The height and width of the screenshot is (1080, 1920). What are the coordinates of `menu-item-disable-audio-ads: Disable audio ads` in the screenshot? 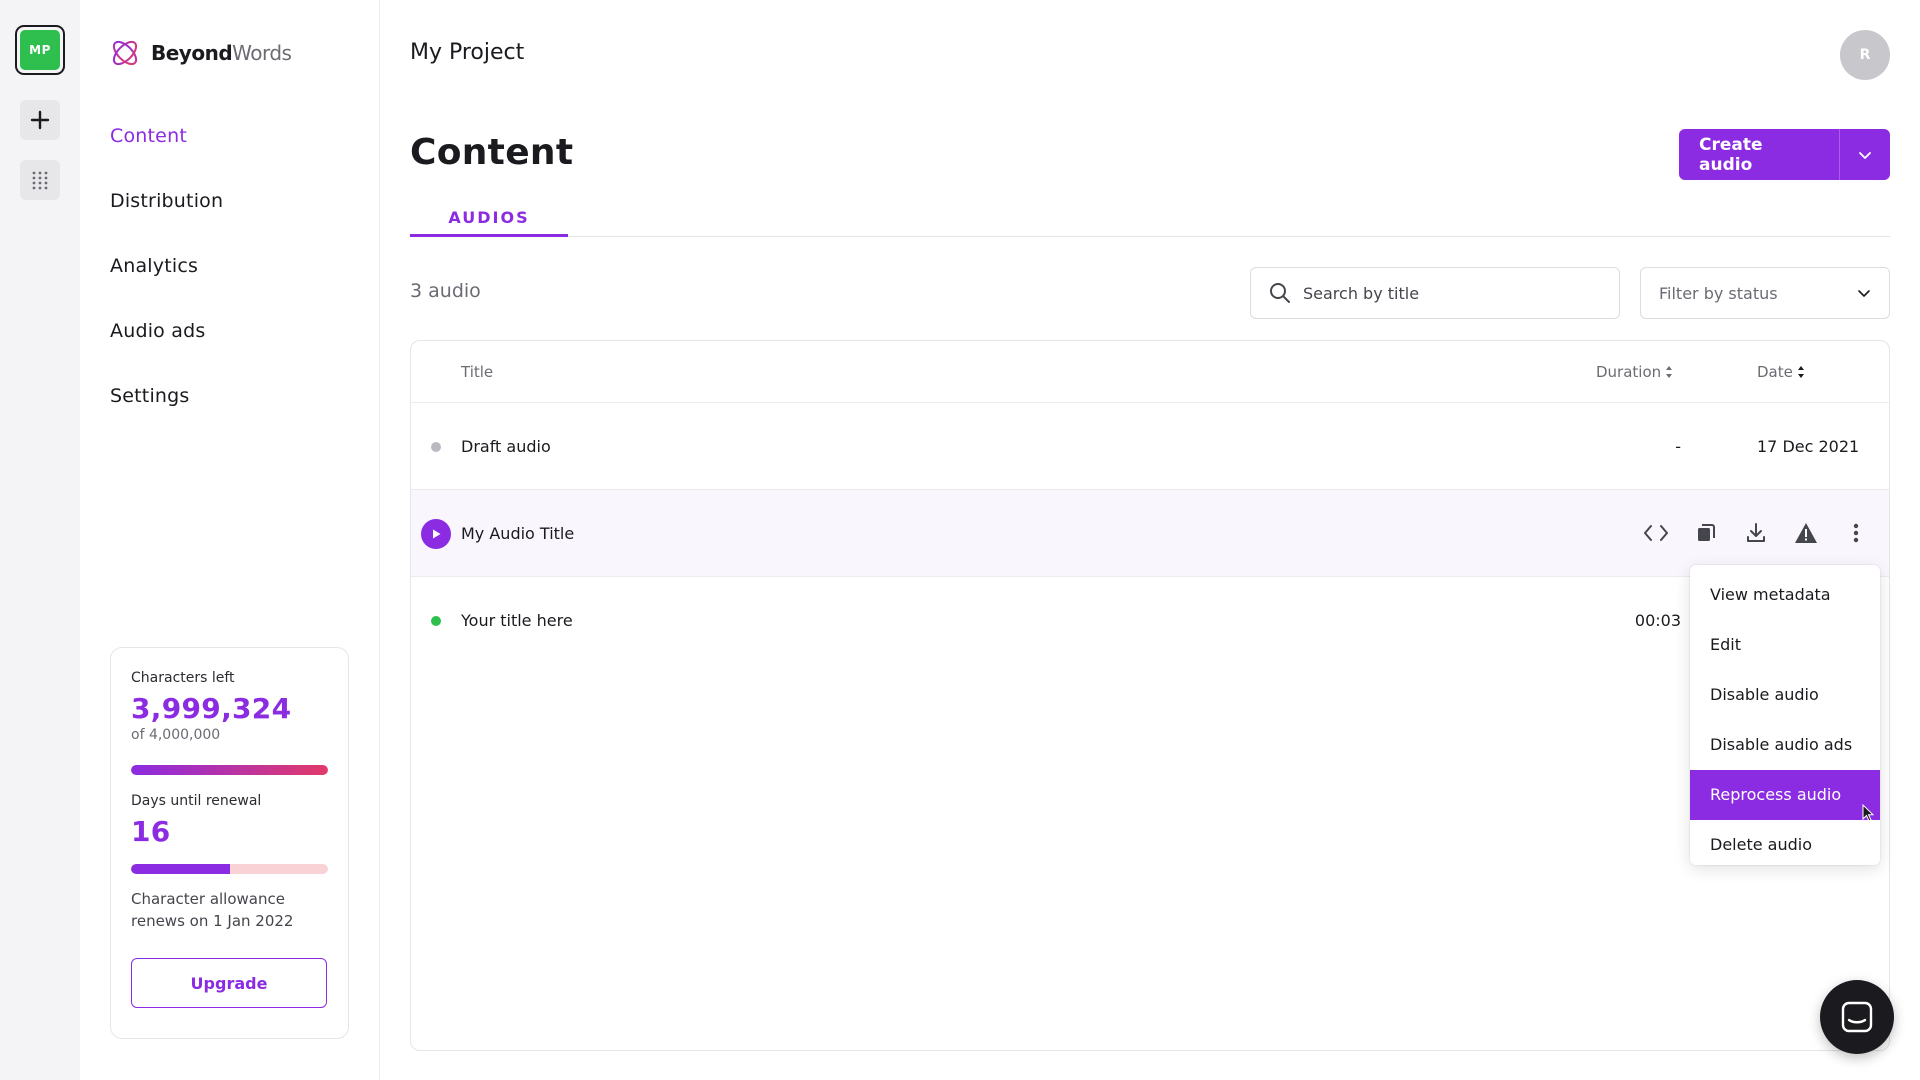 It's located at (1785, 745).